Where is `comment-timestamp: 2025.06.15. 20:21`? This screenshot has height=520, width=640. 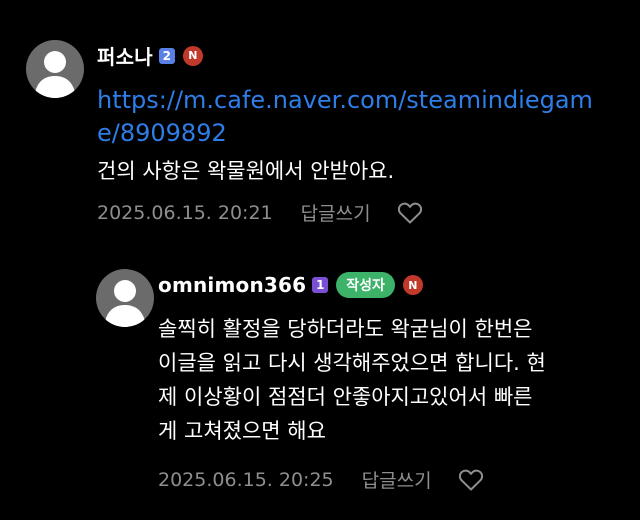 comment-timestamp: 2025.06.15. 20:21 is located at coordinates (185, 212).